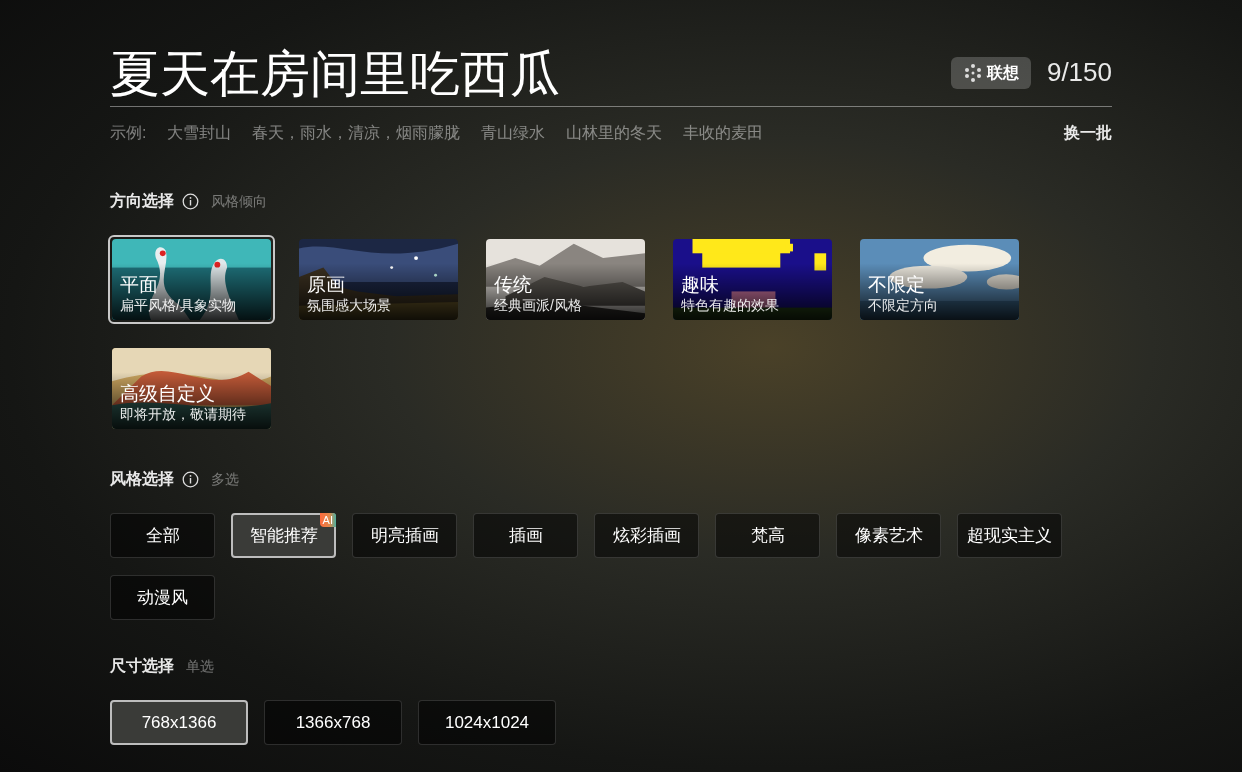 The height and width of the screenshot is (772, 1242). What do you see at coordinates (162, 535) in the screenshot?
I see `style-option: 全部` at bounding box center [162, 535].